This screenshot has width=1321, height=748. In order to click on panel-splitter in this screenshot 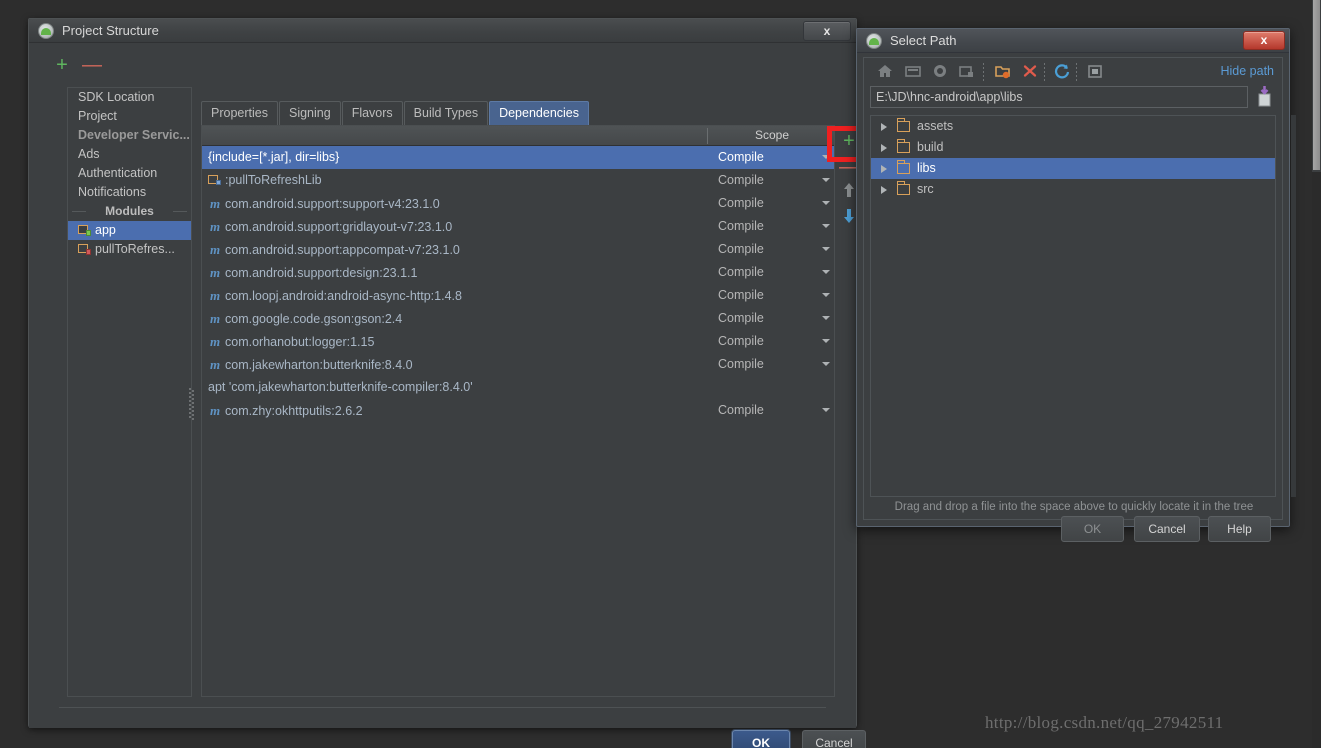, I will do `click(192, 404)`.